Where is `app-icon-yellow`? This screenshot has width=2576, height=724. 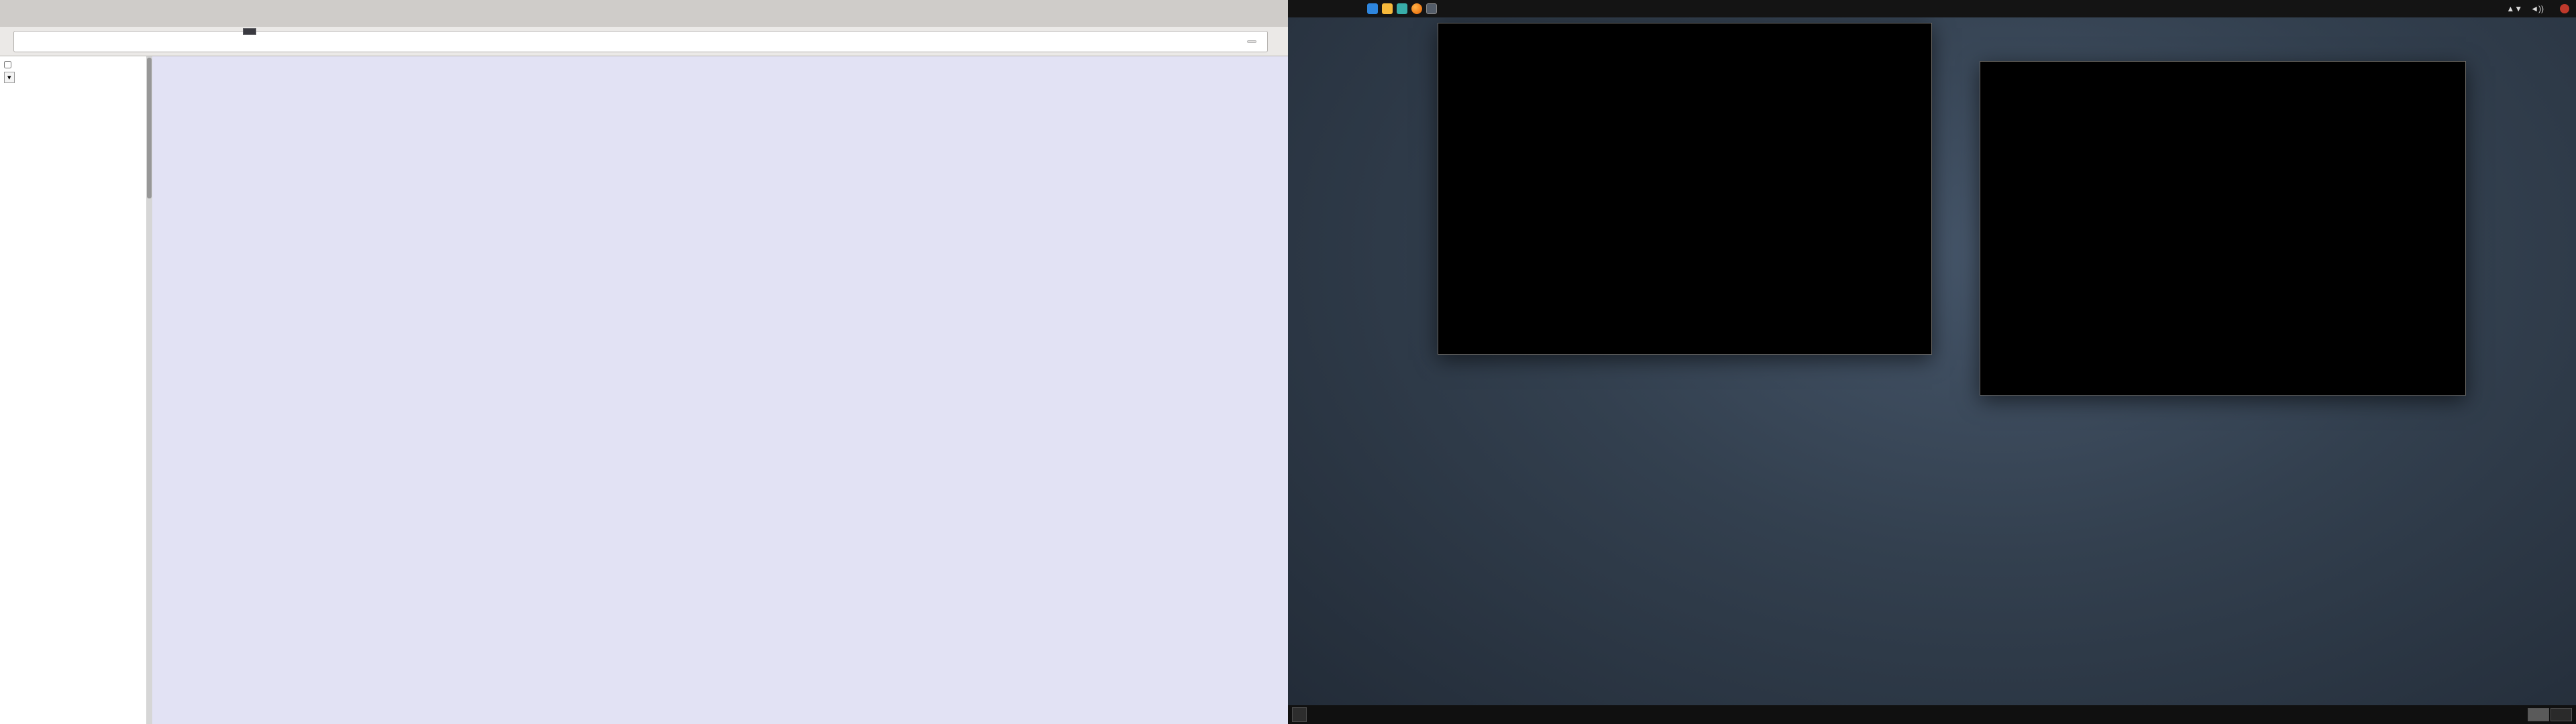
app-icon-yellow is located at coordinates (1387, 8).